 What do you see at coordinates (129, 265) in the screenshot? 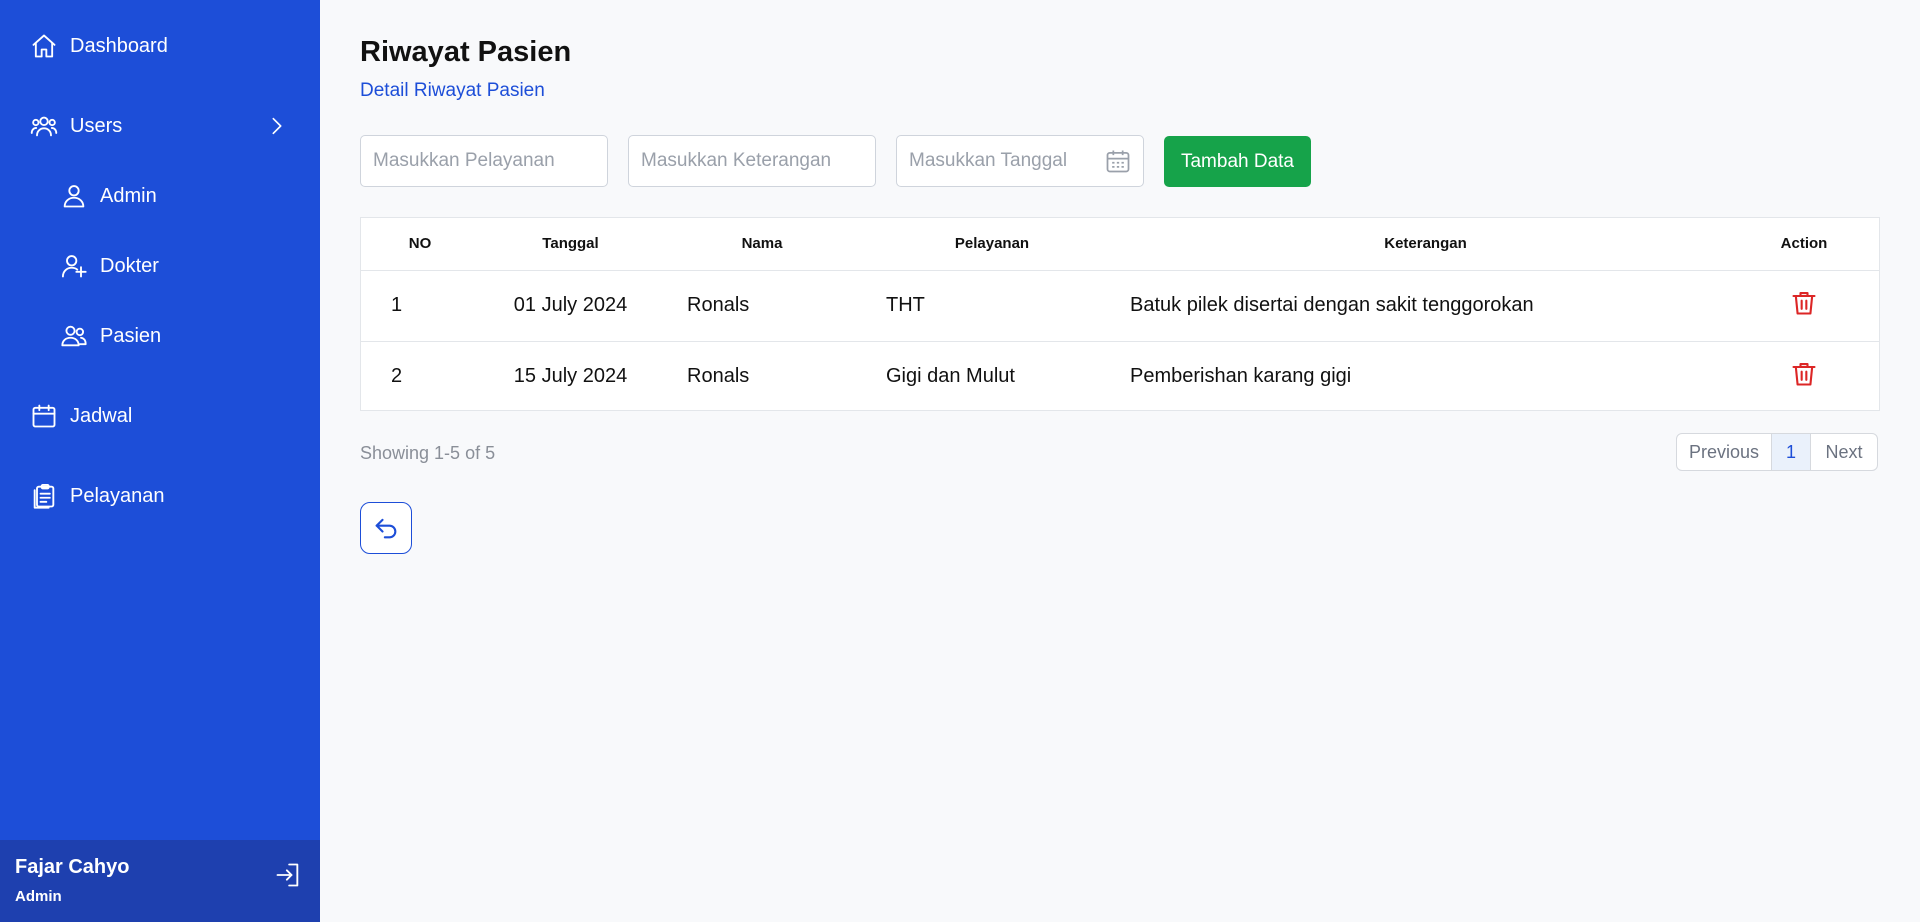
I see `sidebar-item-label: Dokter` at bounding box center [129, 265].